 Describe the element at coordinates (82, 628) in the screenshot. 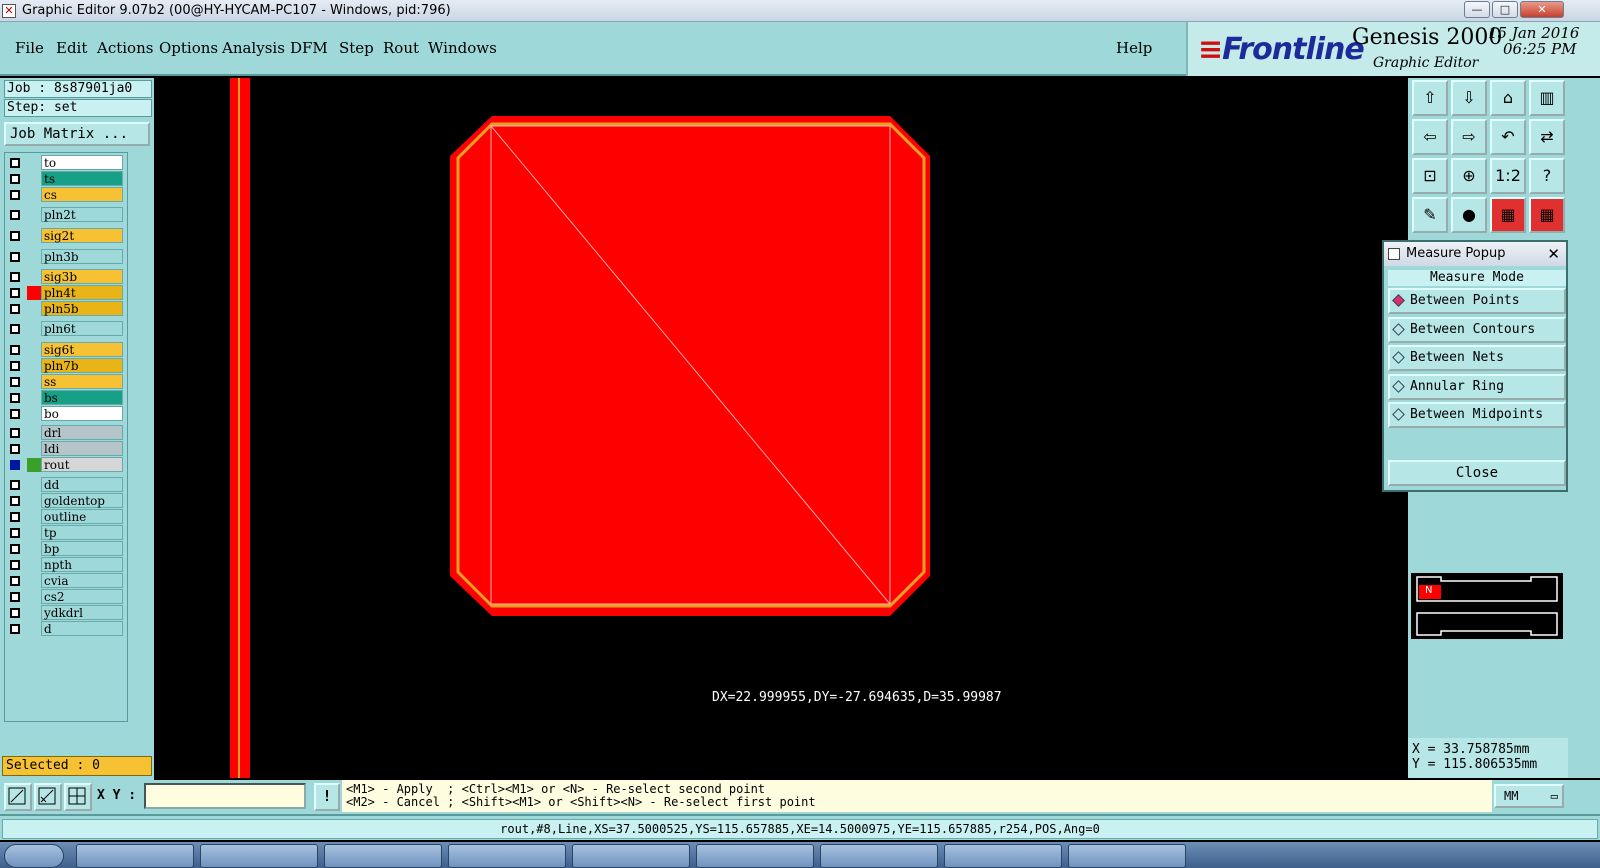

I see `layer-name: d` at that location.